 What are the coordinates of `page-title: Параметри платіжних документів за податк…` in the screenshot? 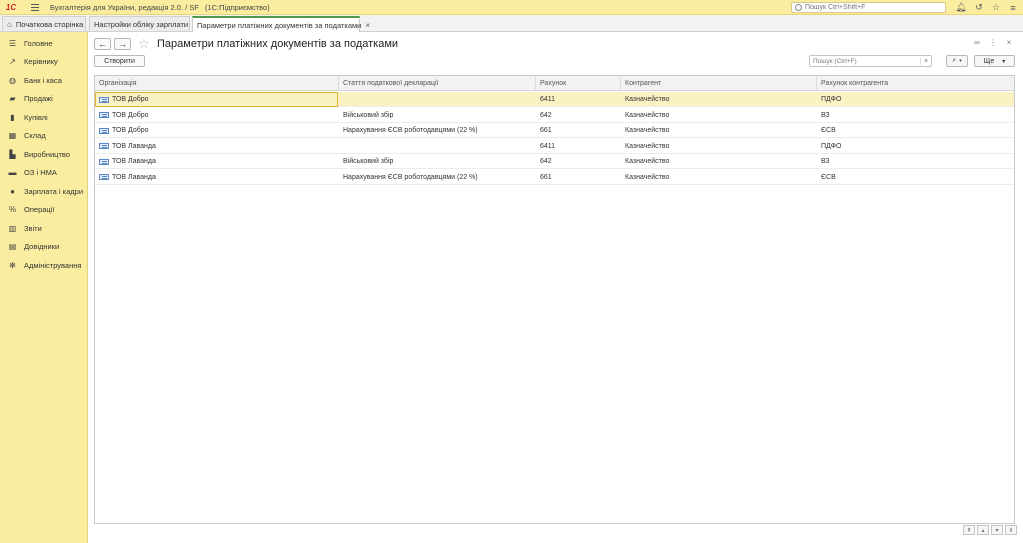 It's located at (278, 44).